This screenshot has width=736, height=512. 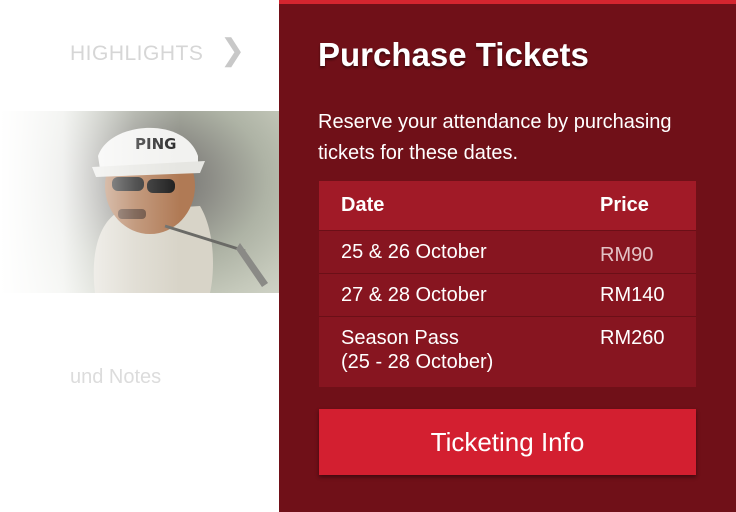 What do you see at coordinates (507, 251) in the screenshot?
I see `table-row: 25 & 26 October RM90` at bounding box center [507, 251].